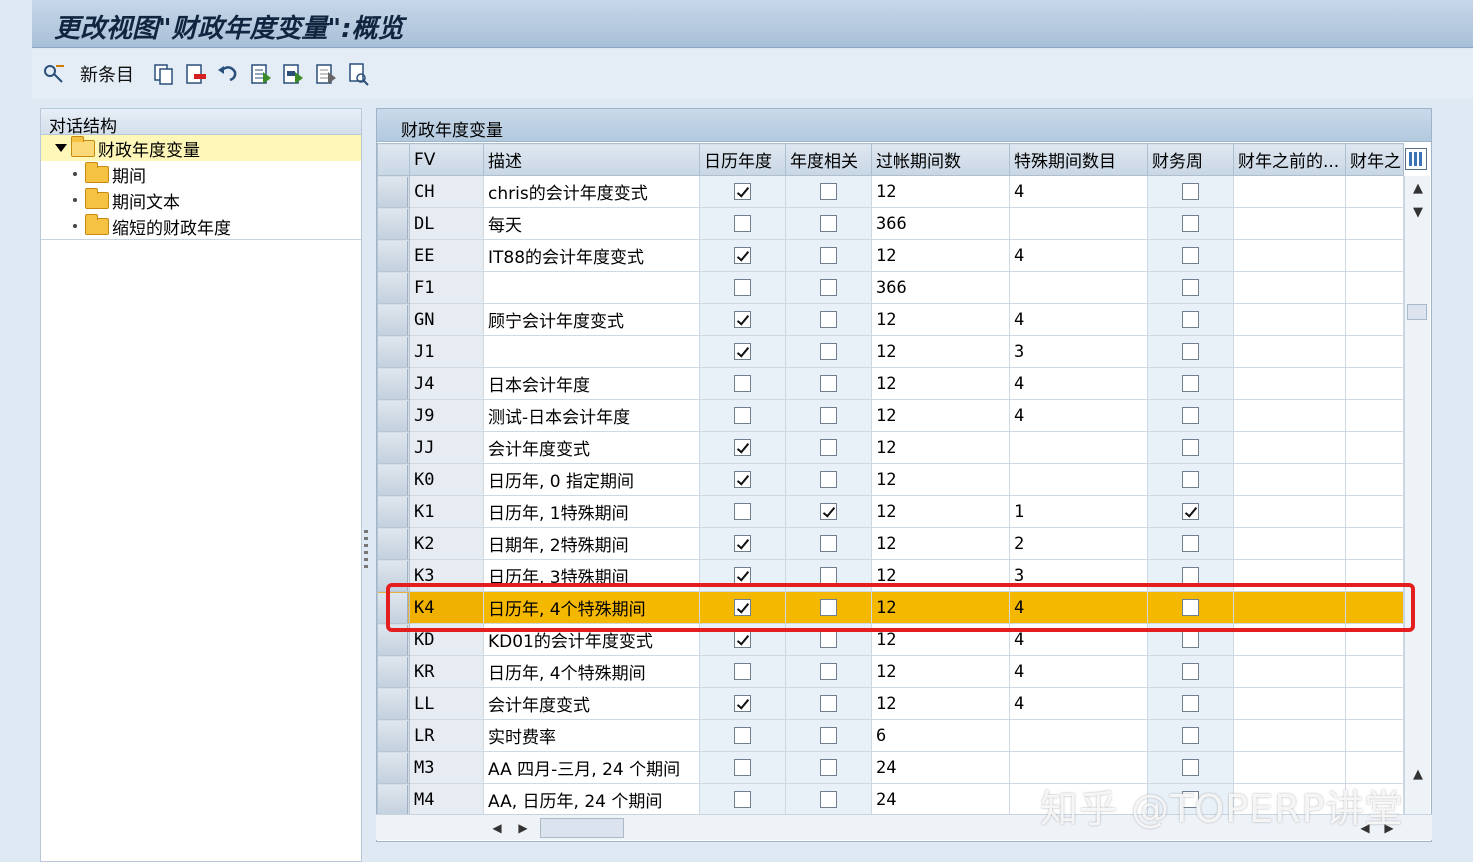 This screenshot has height=862, width=1473. Describe the element at coordinates (1418, 775) in the screenshot. I see `scroll-page-up-icon: ▲` at that location.